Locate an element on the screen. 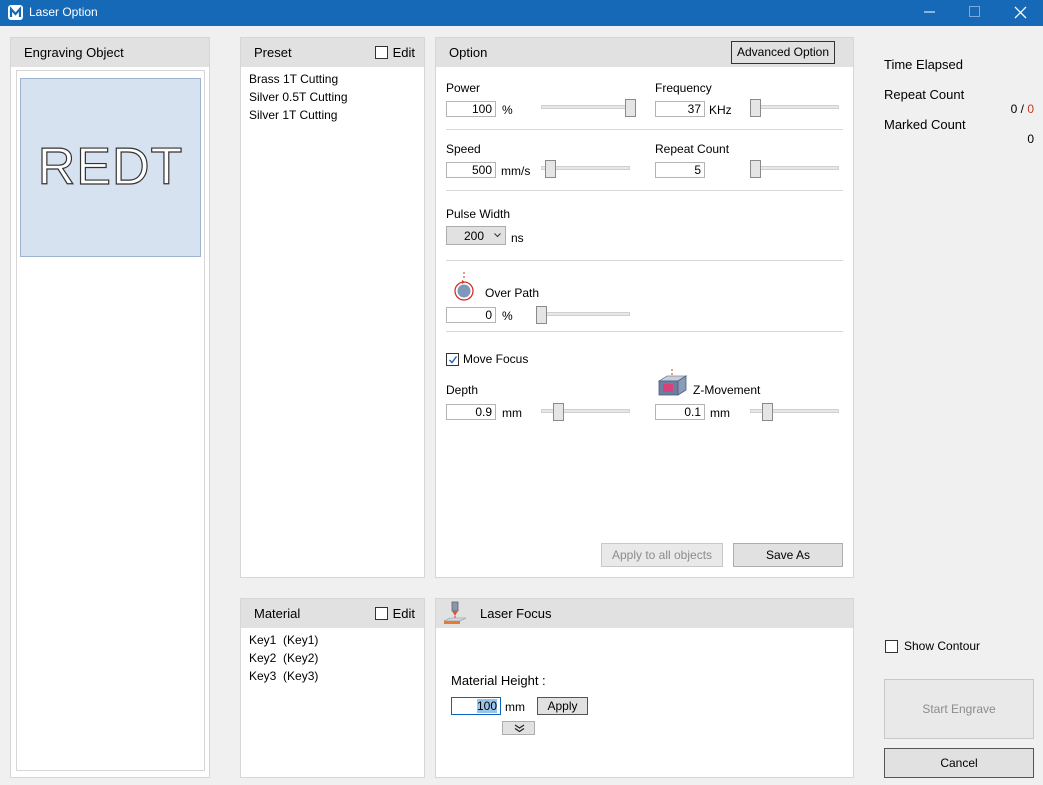 The image size is (1043, 785). over-path-unit: % is located at coordinates (507, 316).